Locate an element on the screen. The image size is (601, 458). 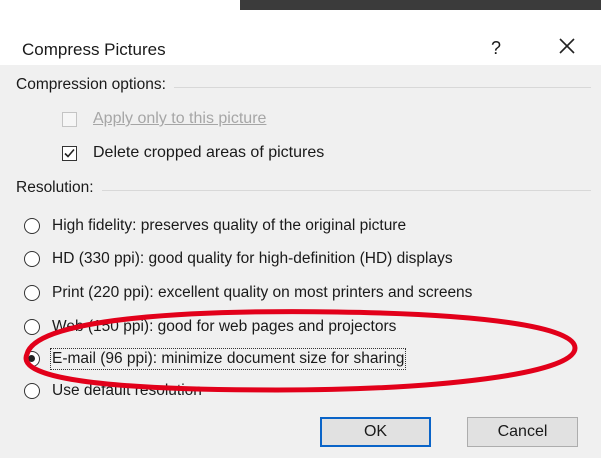
background-window-titlebar is located at coordinates (420, 5).